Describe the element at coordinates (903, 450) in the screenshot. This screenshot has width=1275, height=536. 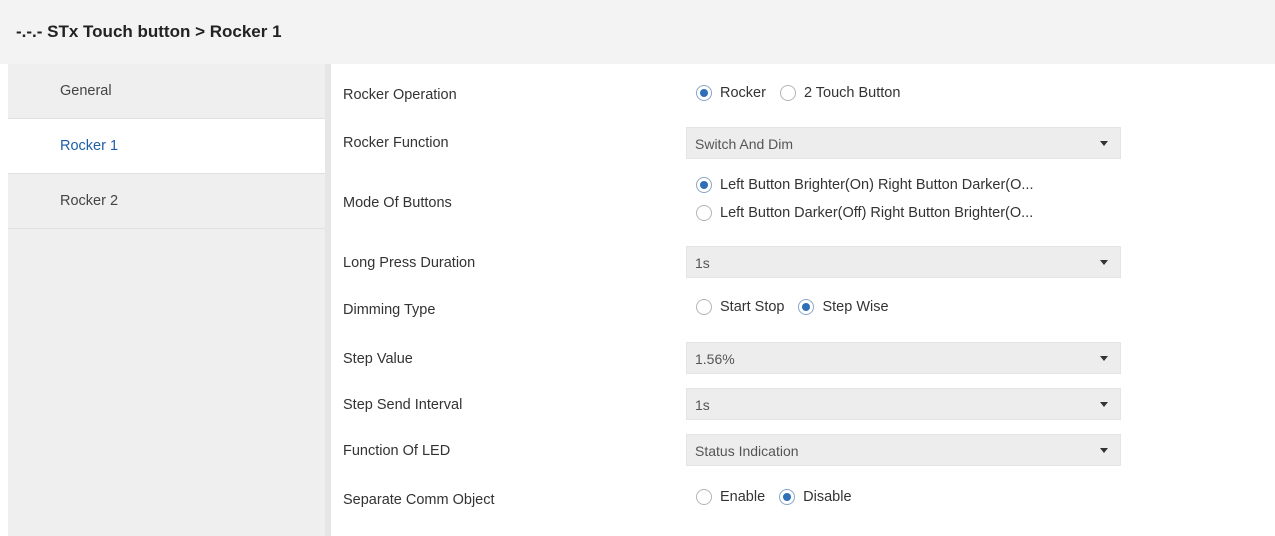
I see `function-of-led-select: Status Indication` at that location.